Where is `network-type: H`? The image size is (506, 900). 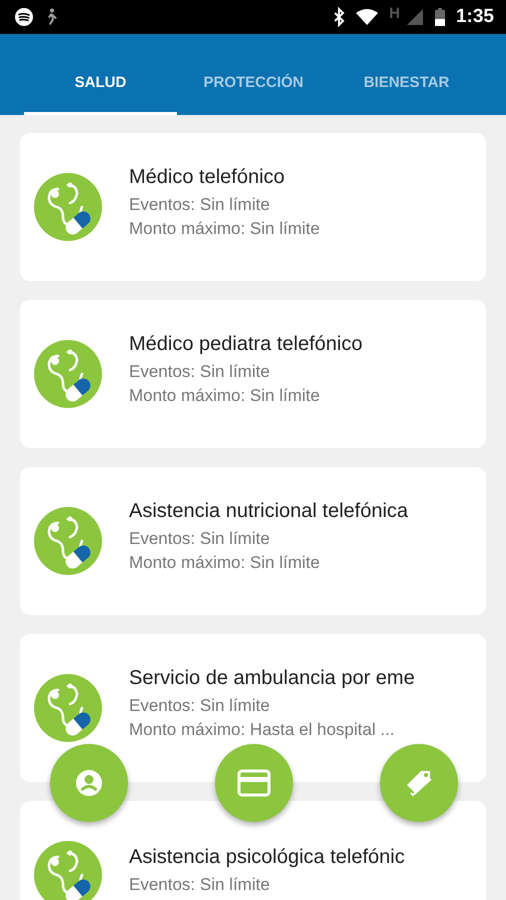 network-type: H is located at coordinates (394, 13).